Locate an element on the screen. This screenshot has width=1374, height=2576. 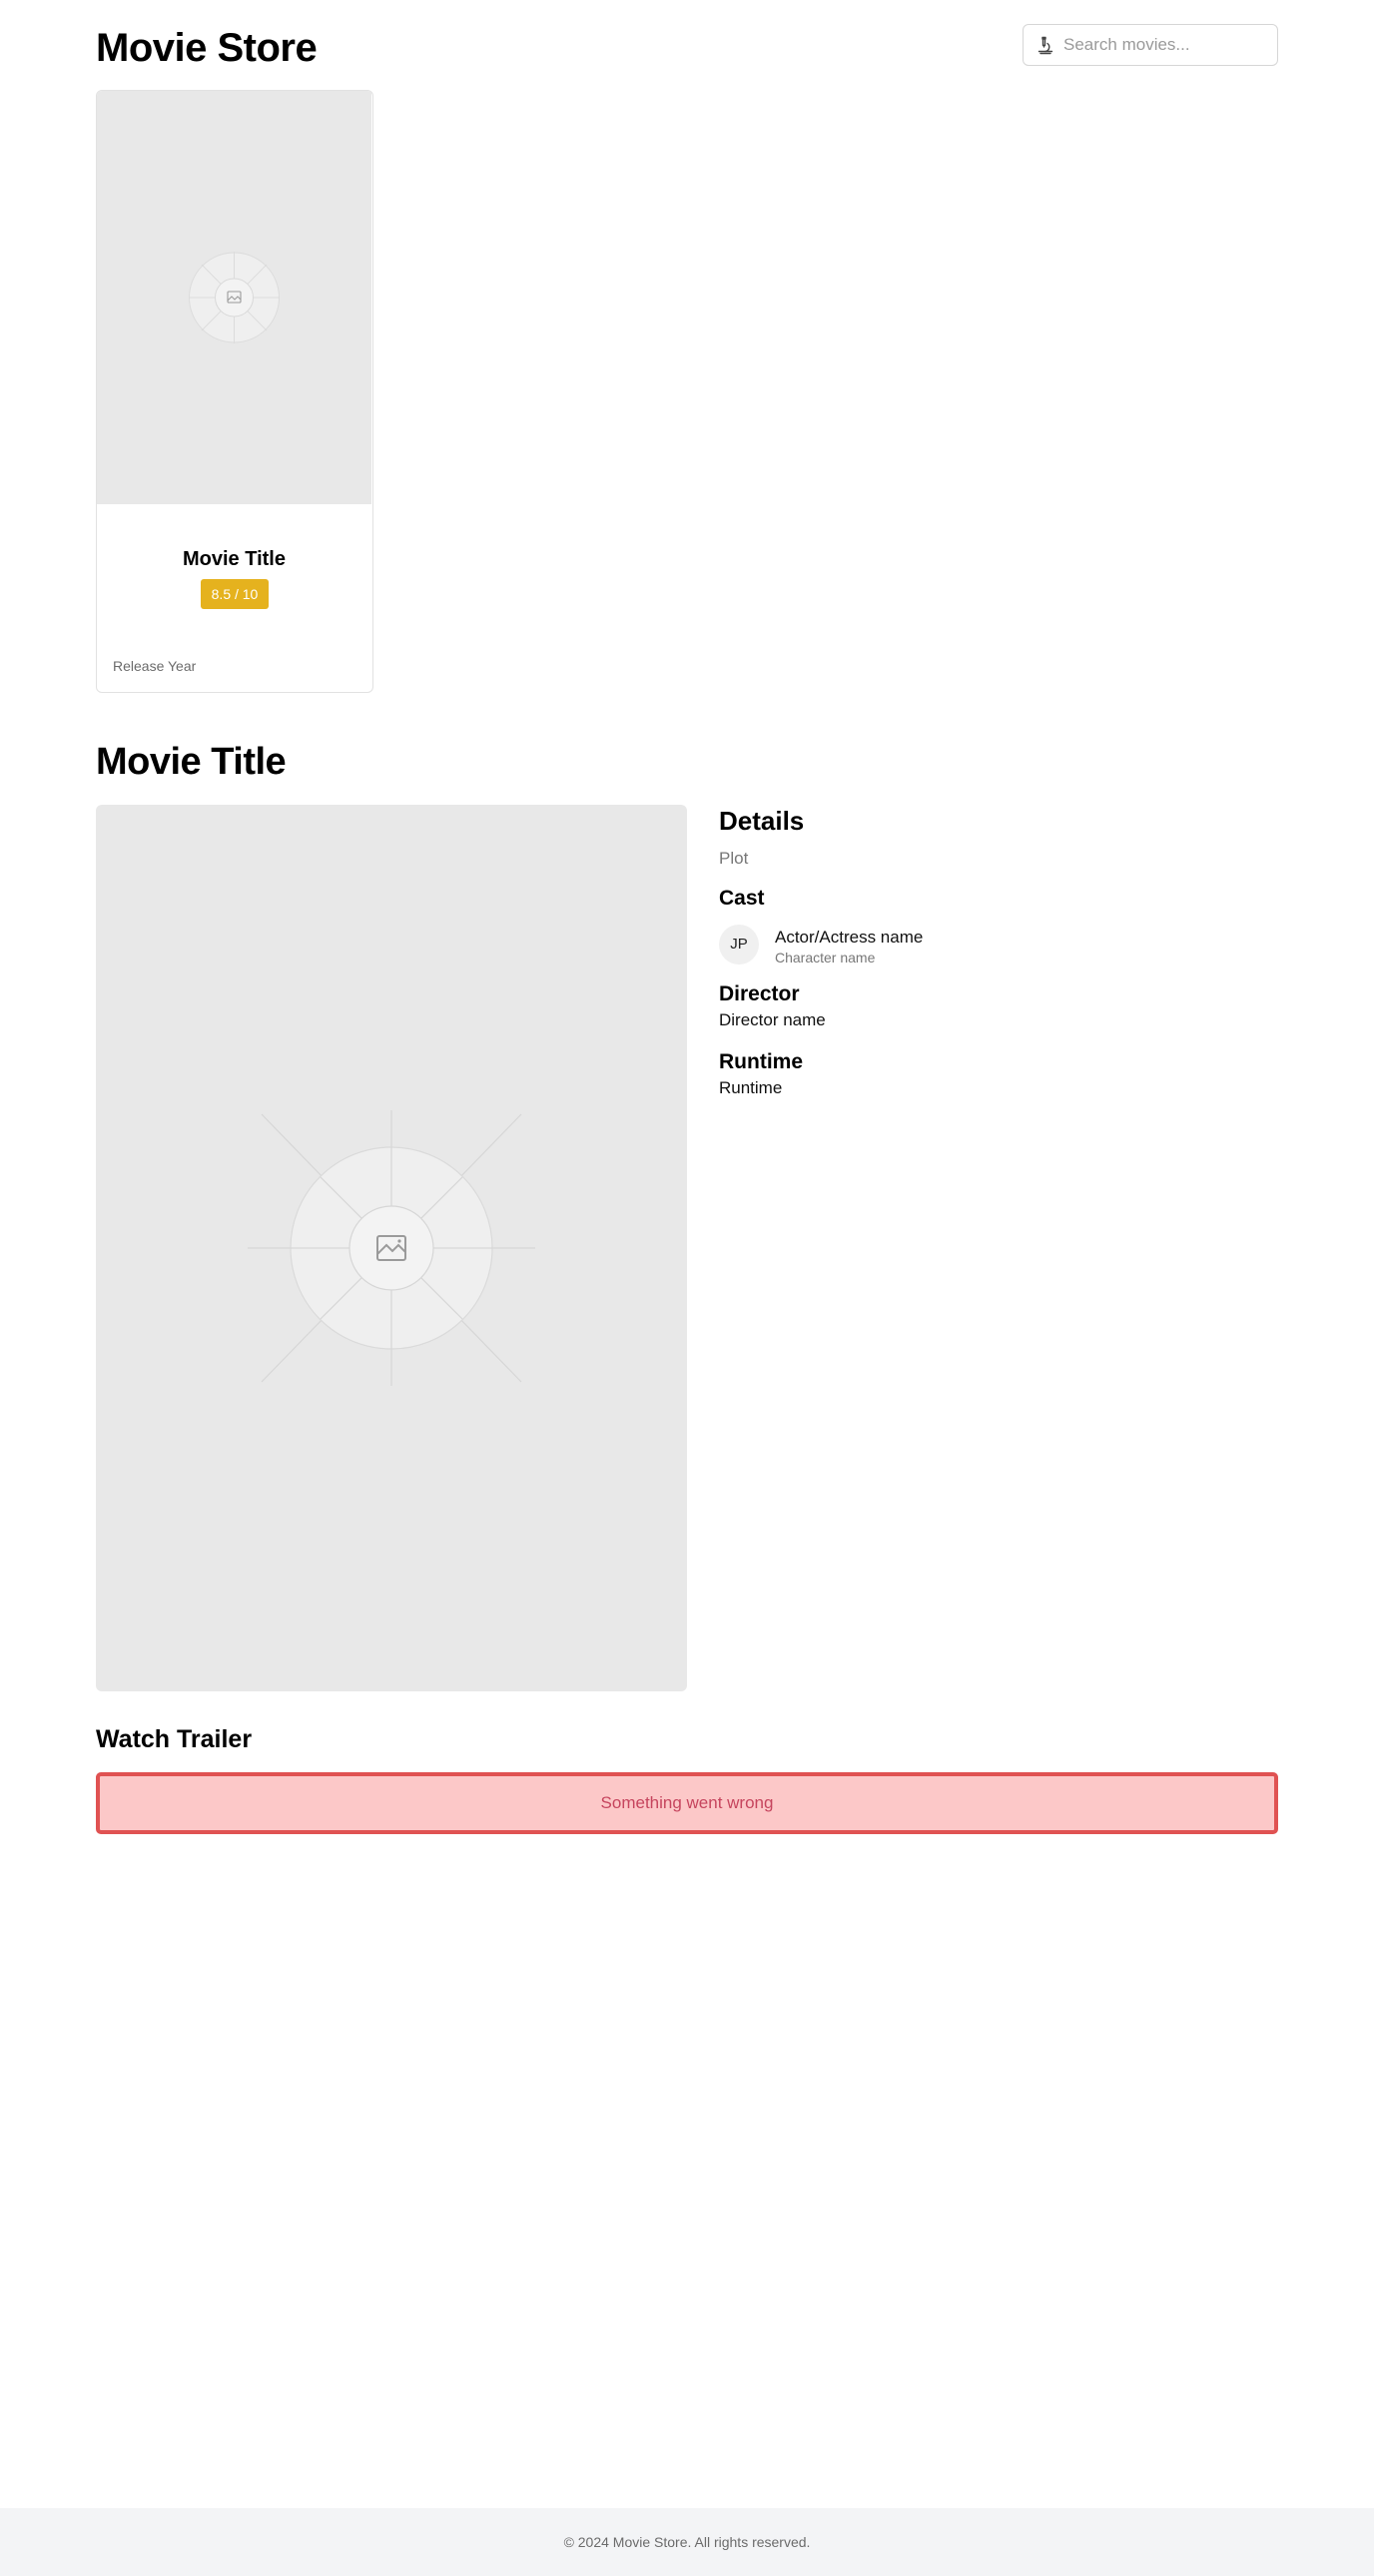
character-name: Character name is located at coordinates (826, 958).